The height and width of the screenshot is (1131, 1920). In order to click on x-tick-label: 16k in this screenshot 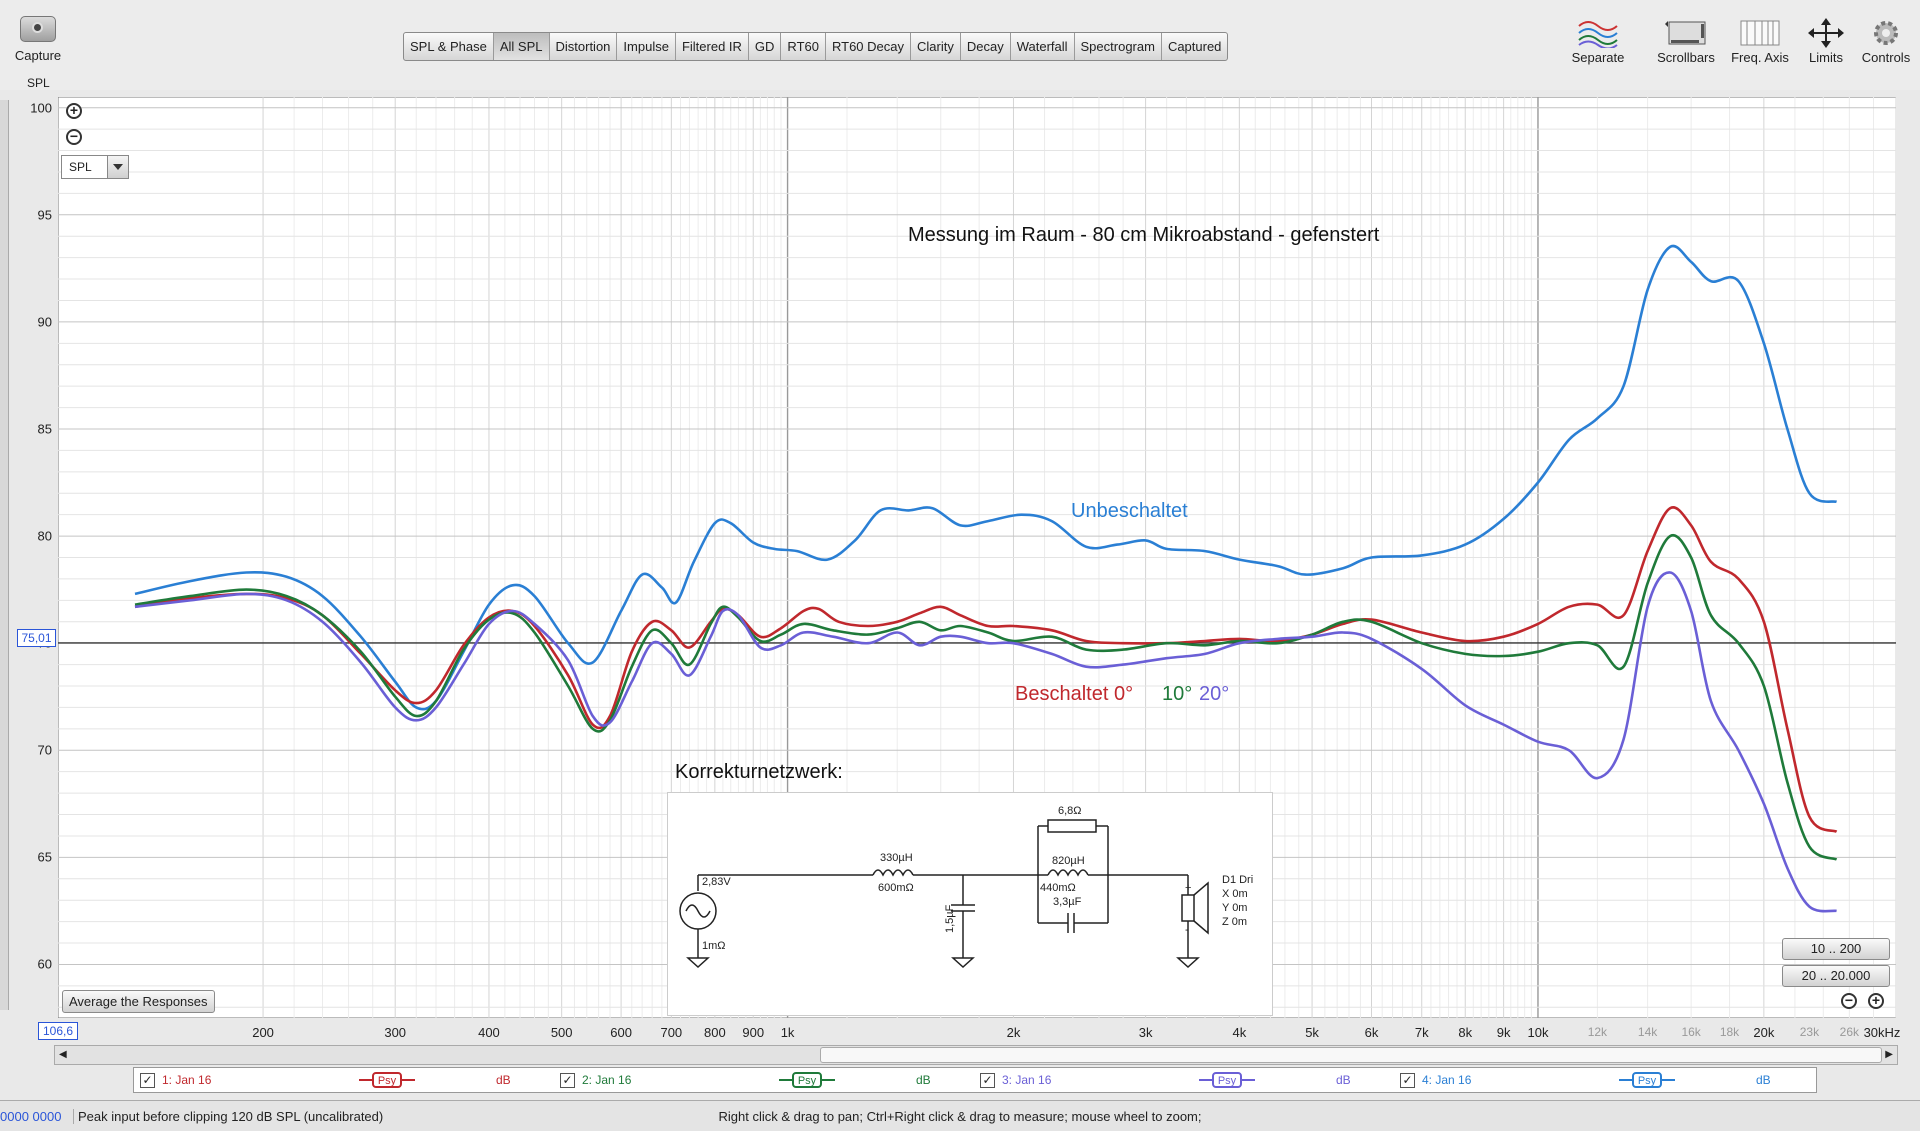, I will do `click(1691, 1032)`.